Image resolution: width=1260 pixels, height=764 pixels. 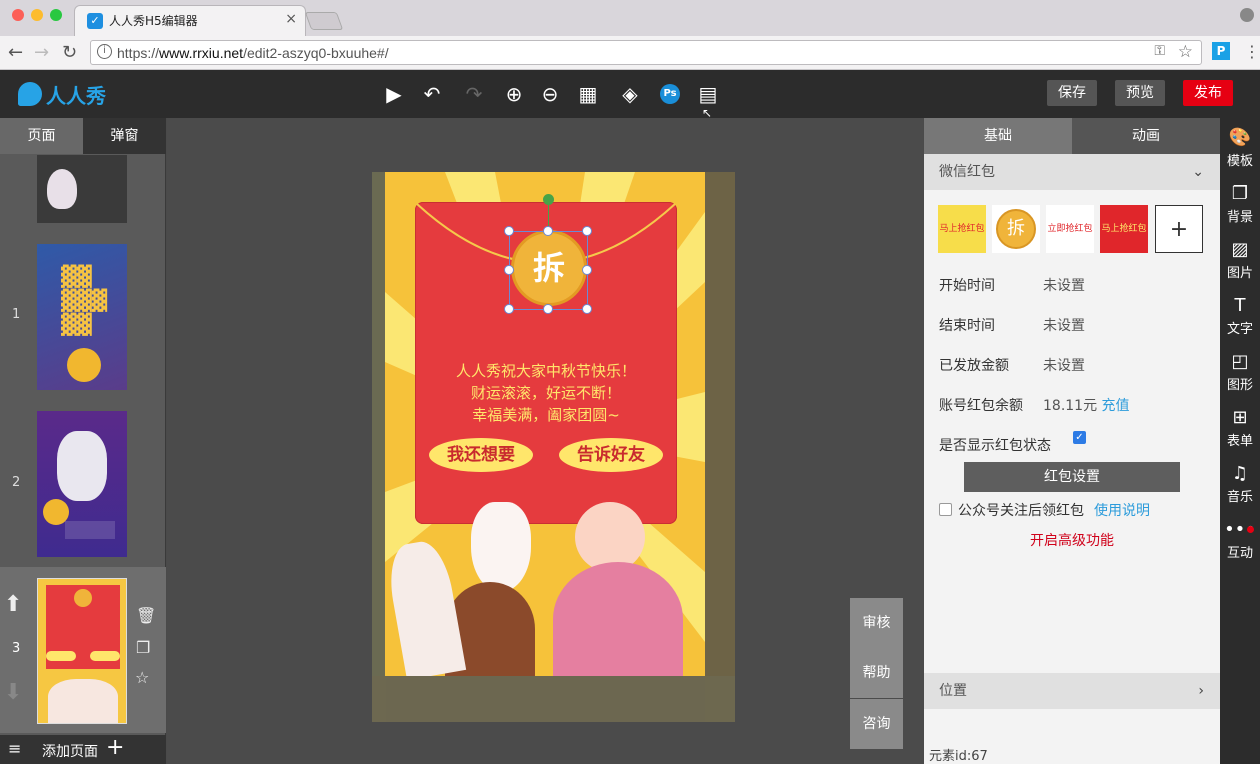 I want to click on page-number: 1, so click(x=16, y=314).